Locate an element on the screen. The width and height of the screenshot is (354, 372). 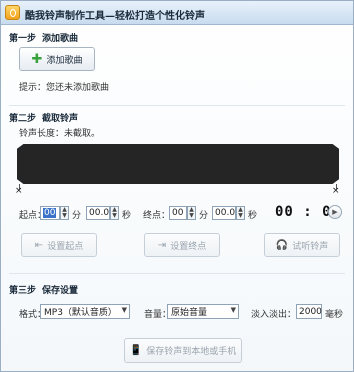
step1-hint: 提示：您还未添加歌曲 is located at coordinates (64, 88).